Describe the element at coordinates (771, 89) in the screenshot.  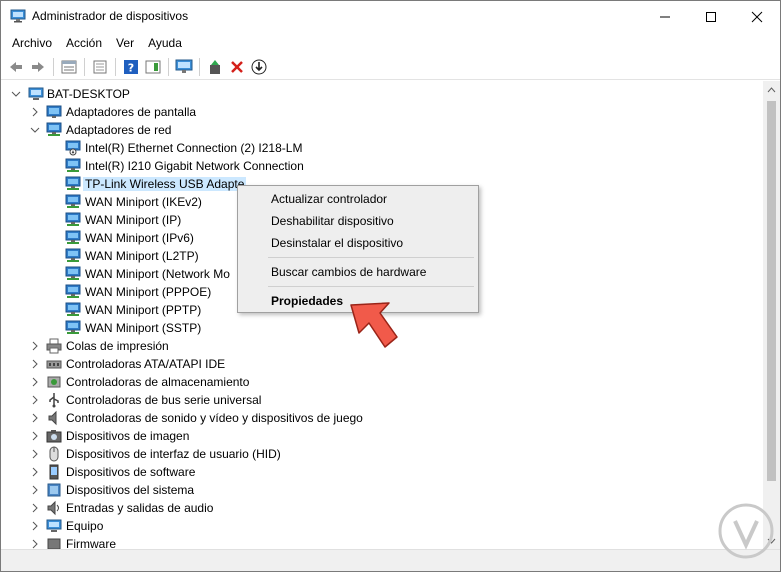
I see `scroll-up-button` at that location.